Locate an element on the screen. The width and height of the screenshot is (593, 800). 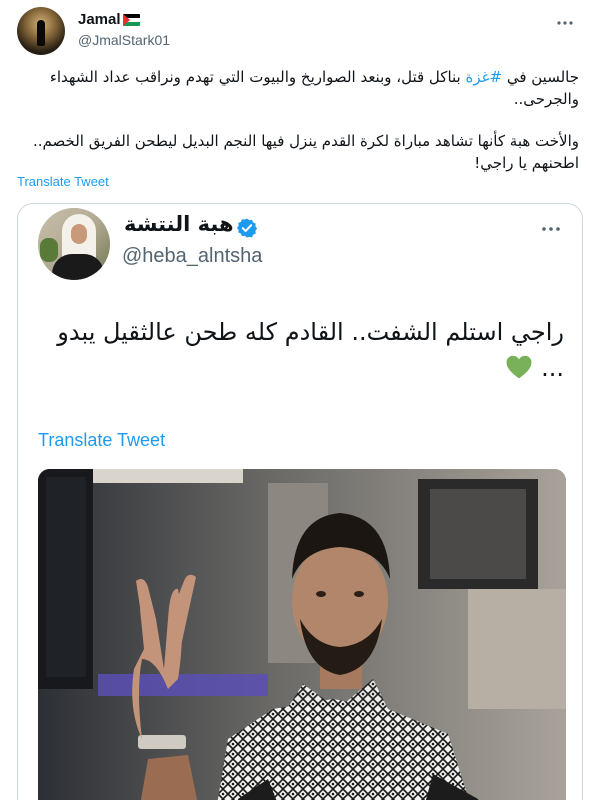
quoted-avatar is located at coordinates (74, 244).